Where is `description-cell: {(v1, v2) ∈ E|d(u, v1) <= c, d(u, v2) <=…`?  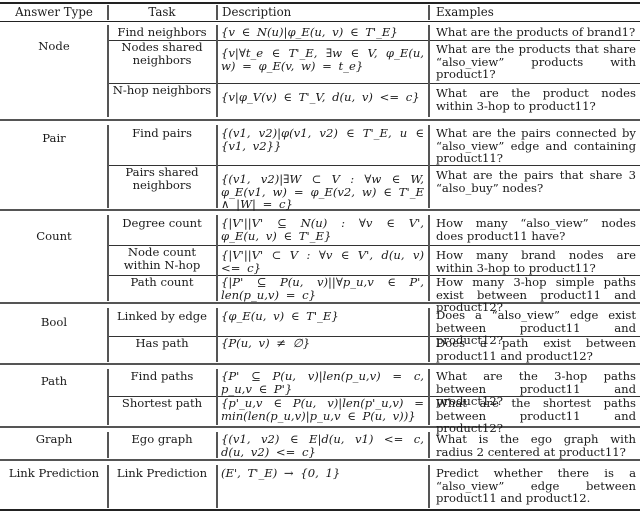
description-cell: {(v1, v2) ∈ E|d(u, v1) <= c, d(u, v2) <=… is located at coordinates (322, 445).